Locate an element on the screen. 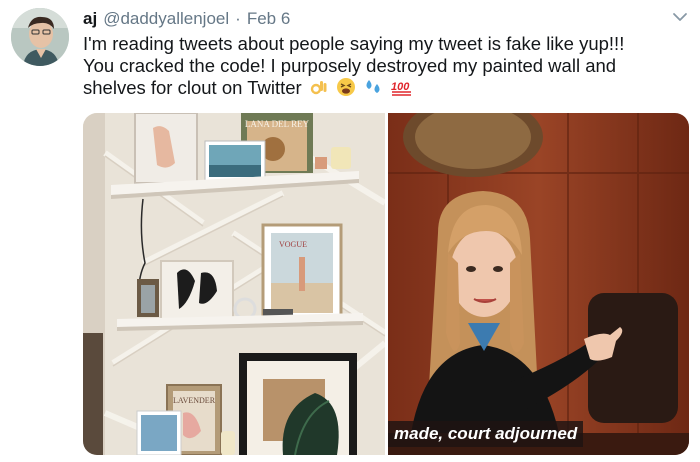  tweet-header: aj @daddyallenjoel · Feb 6 is located at coordinates (186, 20).